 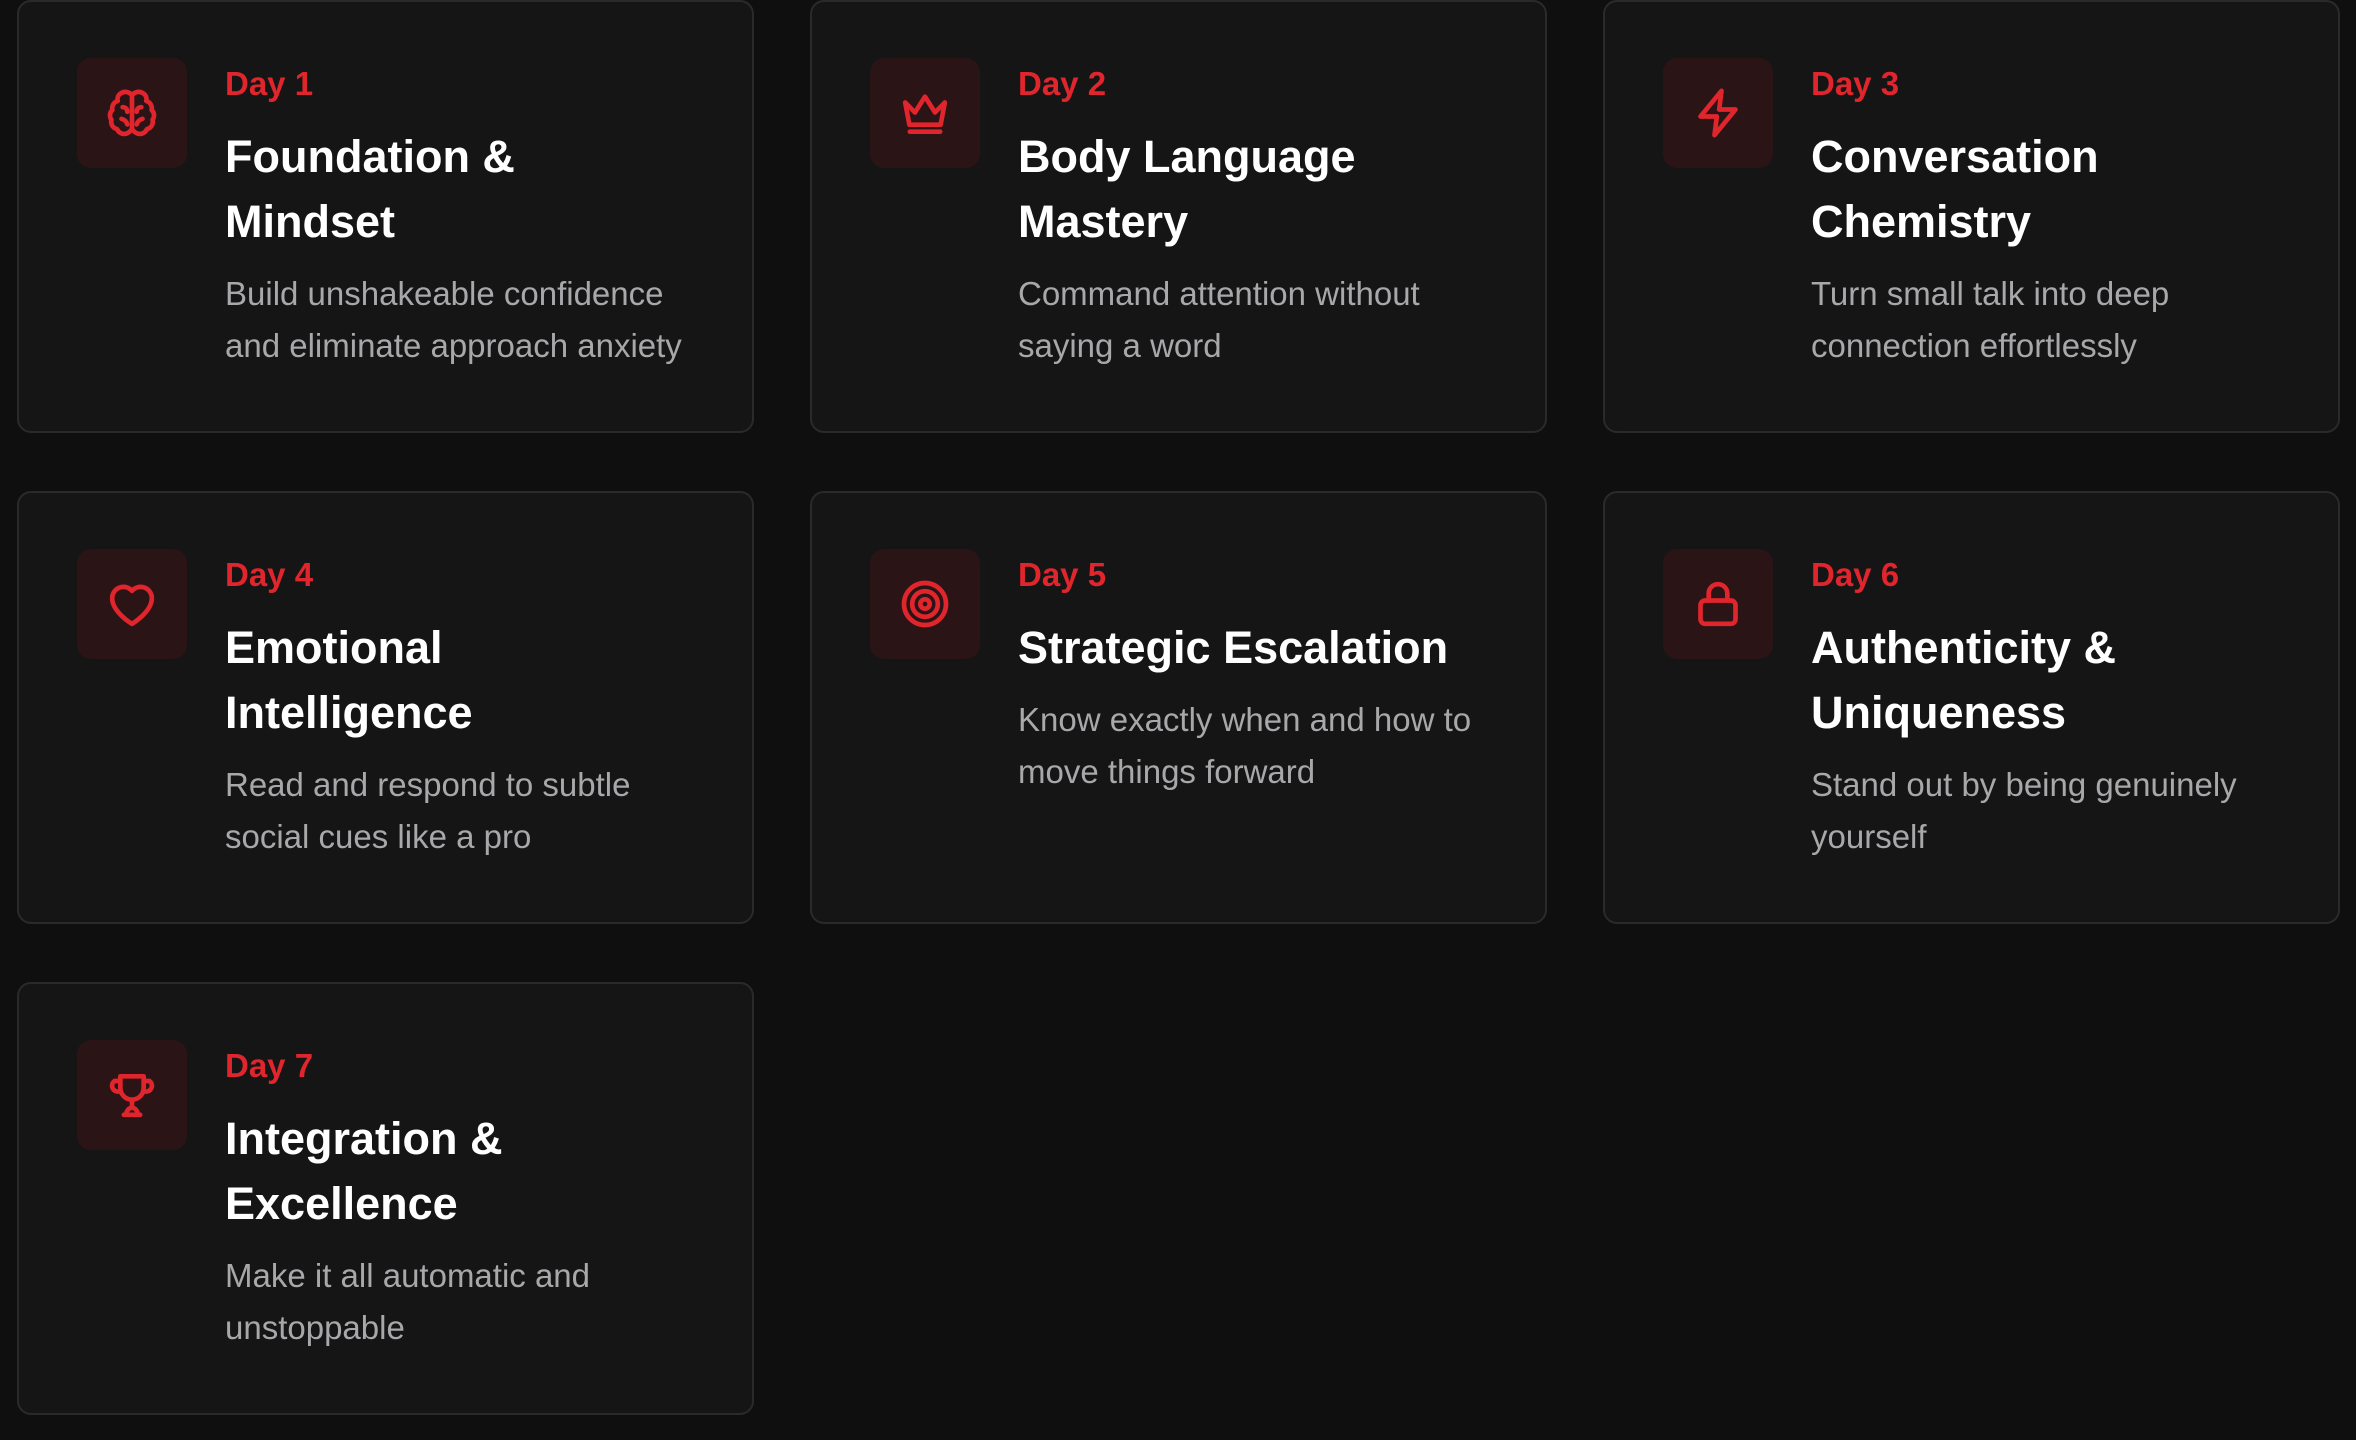 I want to click on lock-icon, so click(x=1718, y=604).